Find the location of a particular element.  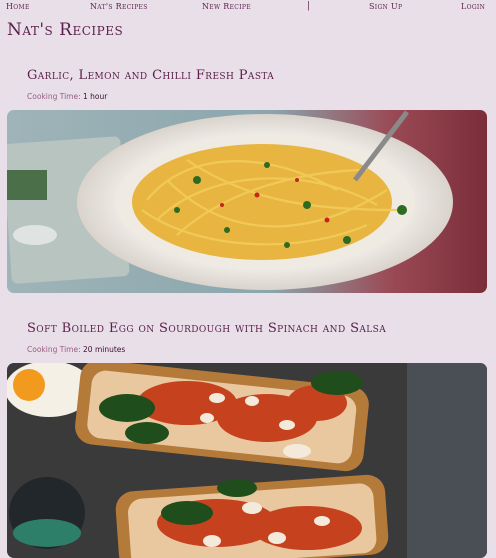

nav-login-link: Login is located at coordinates (473, 6).